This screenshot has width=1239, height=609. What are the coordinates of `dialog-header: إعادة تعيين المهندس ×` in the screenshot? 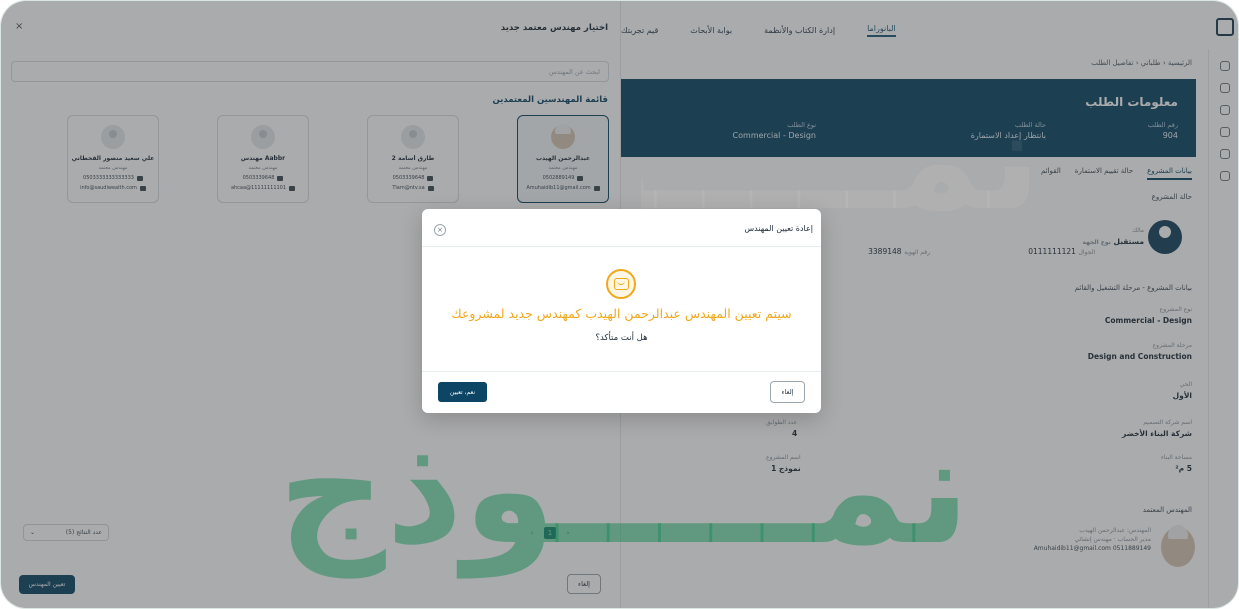 It's located at (621, 228).